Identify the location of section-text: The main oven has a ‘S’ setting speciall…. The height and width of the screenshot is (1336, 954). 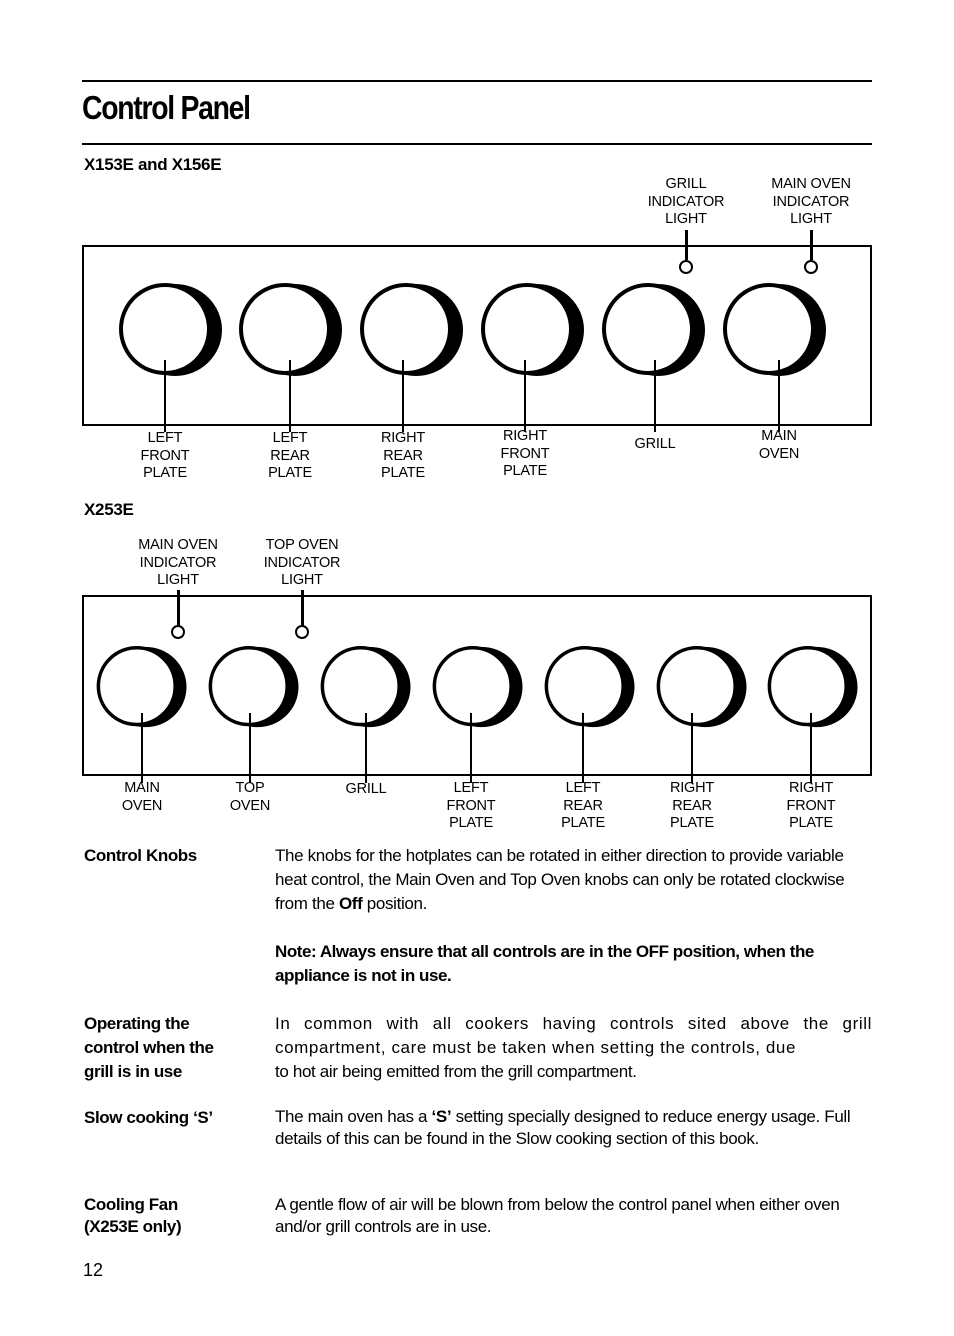
(573, 1127).